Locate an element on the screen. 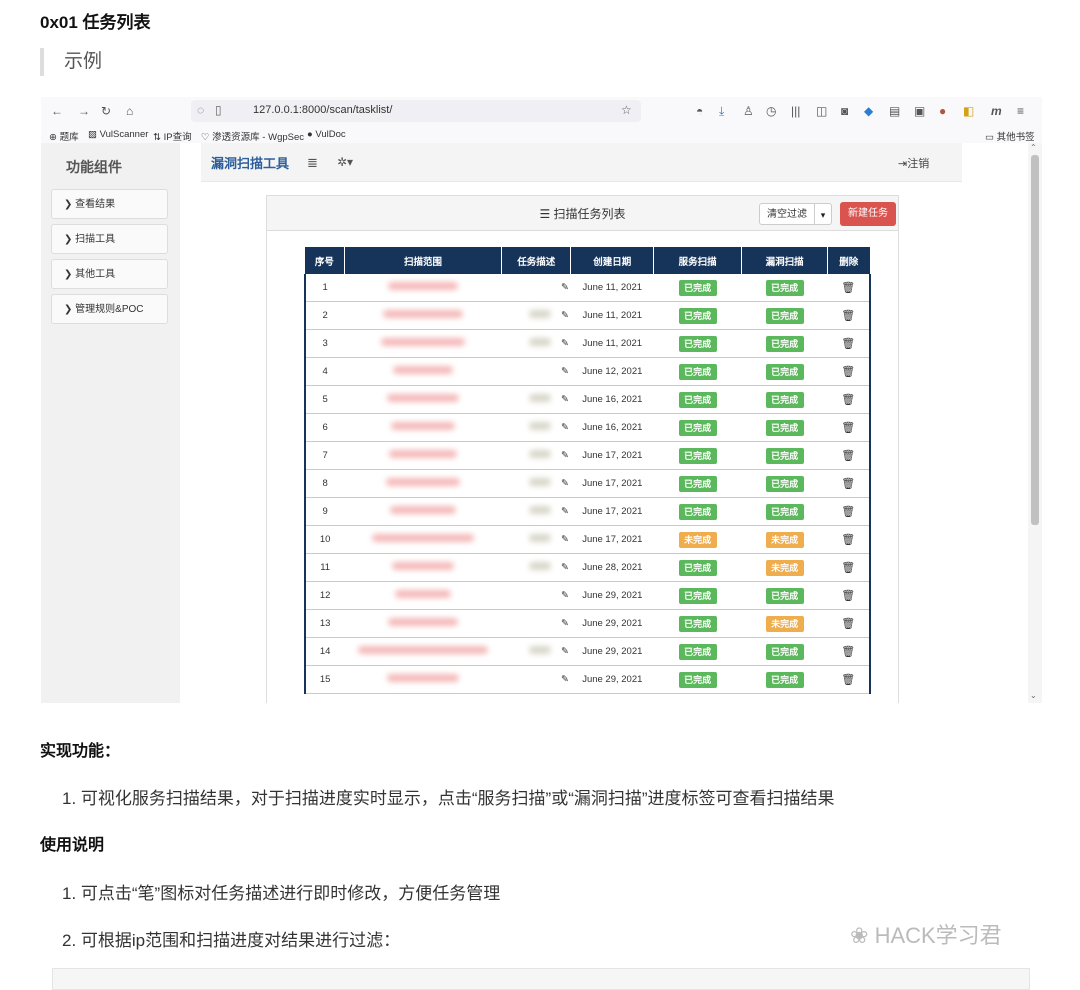  sidebar-item-scan-tools: ❯ 扫描工具 is located at coordinates (109, 239).